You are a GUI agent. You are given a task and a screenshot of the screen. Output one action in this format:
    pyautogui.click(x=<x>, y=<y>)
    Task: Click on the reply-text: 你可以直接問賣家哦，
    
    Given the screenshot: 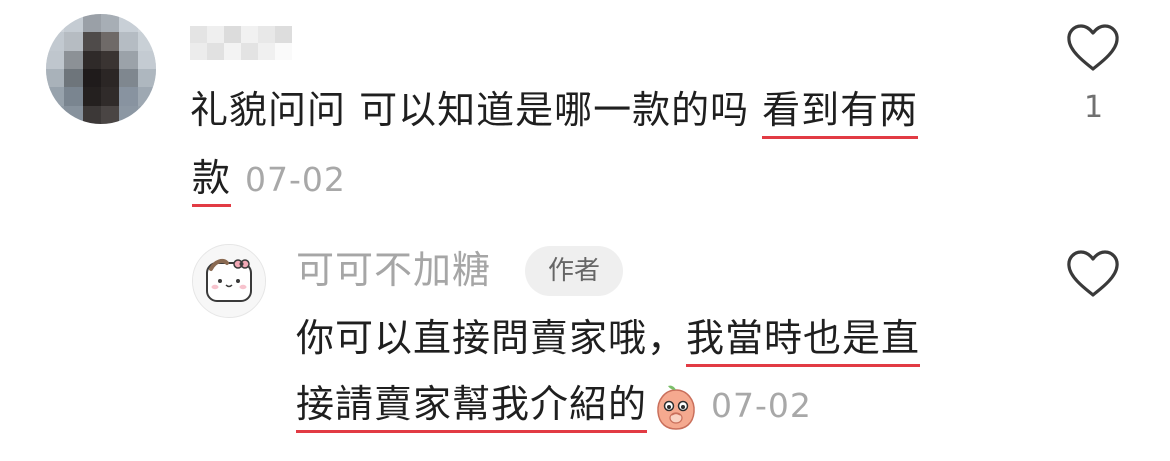 What is the action you would take?
    pyautogui.click(x=491, y=338)
    